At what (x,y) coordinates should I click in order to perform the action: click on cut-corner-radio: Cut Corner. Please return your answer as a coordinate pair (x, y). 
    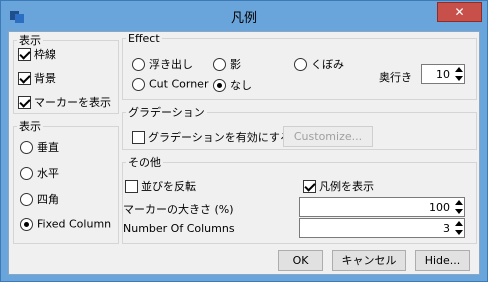
    Looking at the image, I should click on (170, 84).